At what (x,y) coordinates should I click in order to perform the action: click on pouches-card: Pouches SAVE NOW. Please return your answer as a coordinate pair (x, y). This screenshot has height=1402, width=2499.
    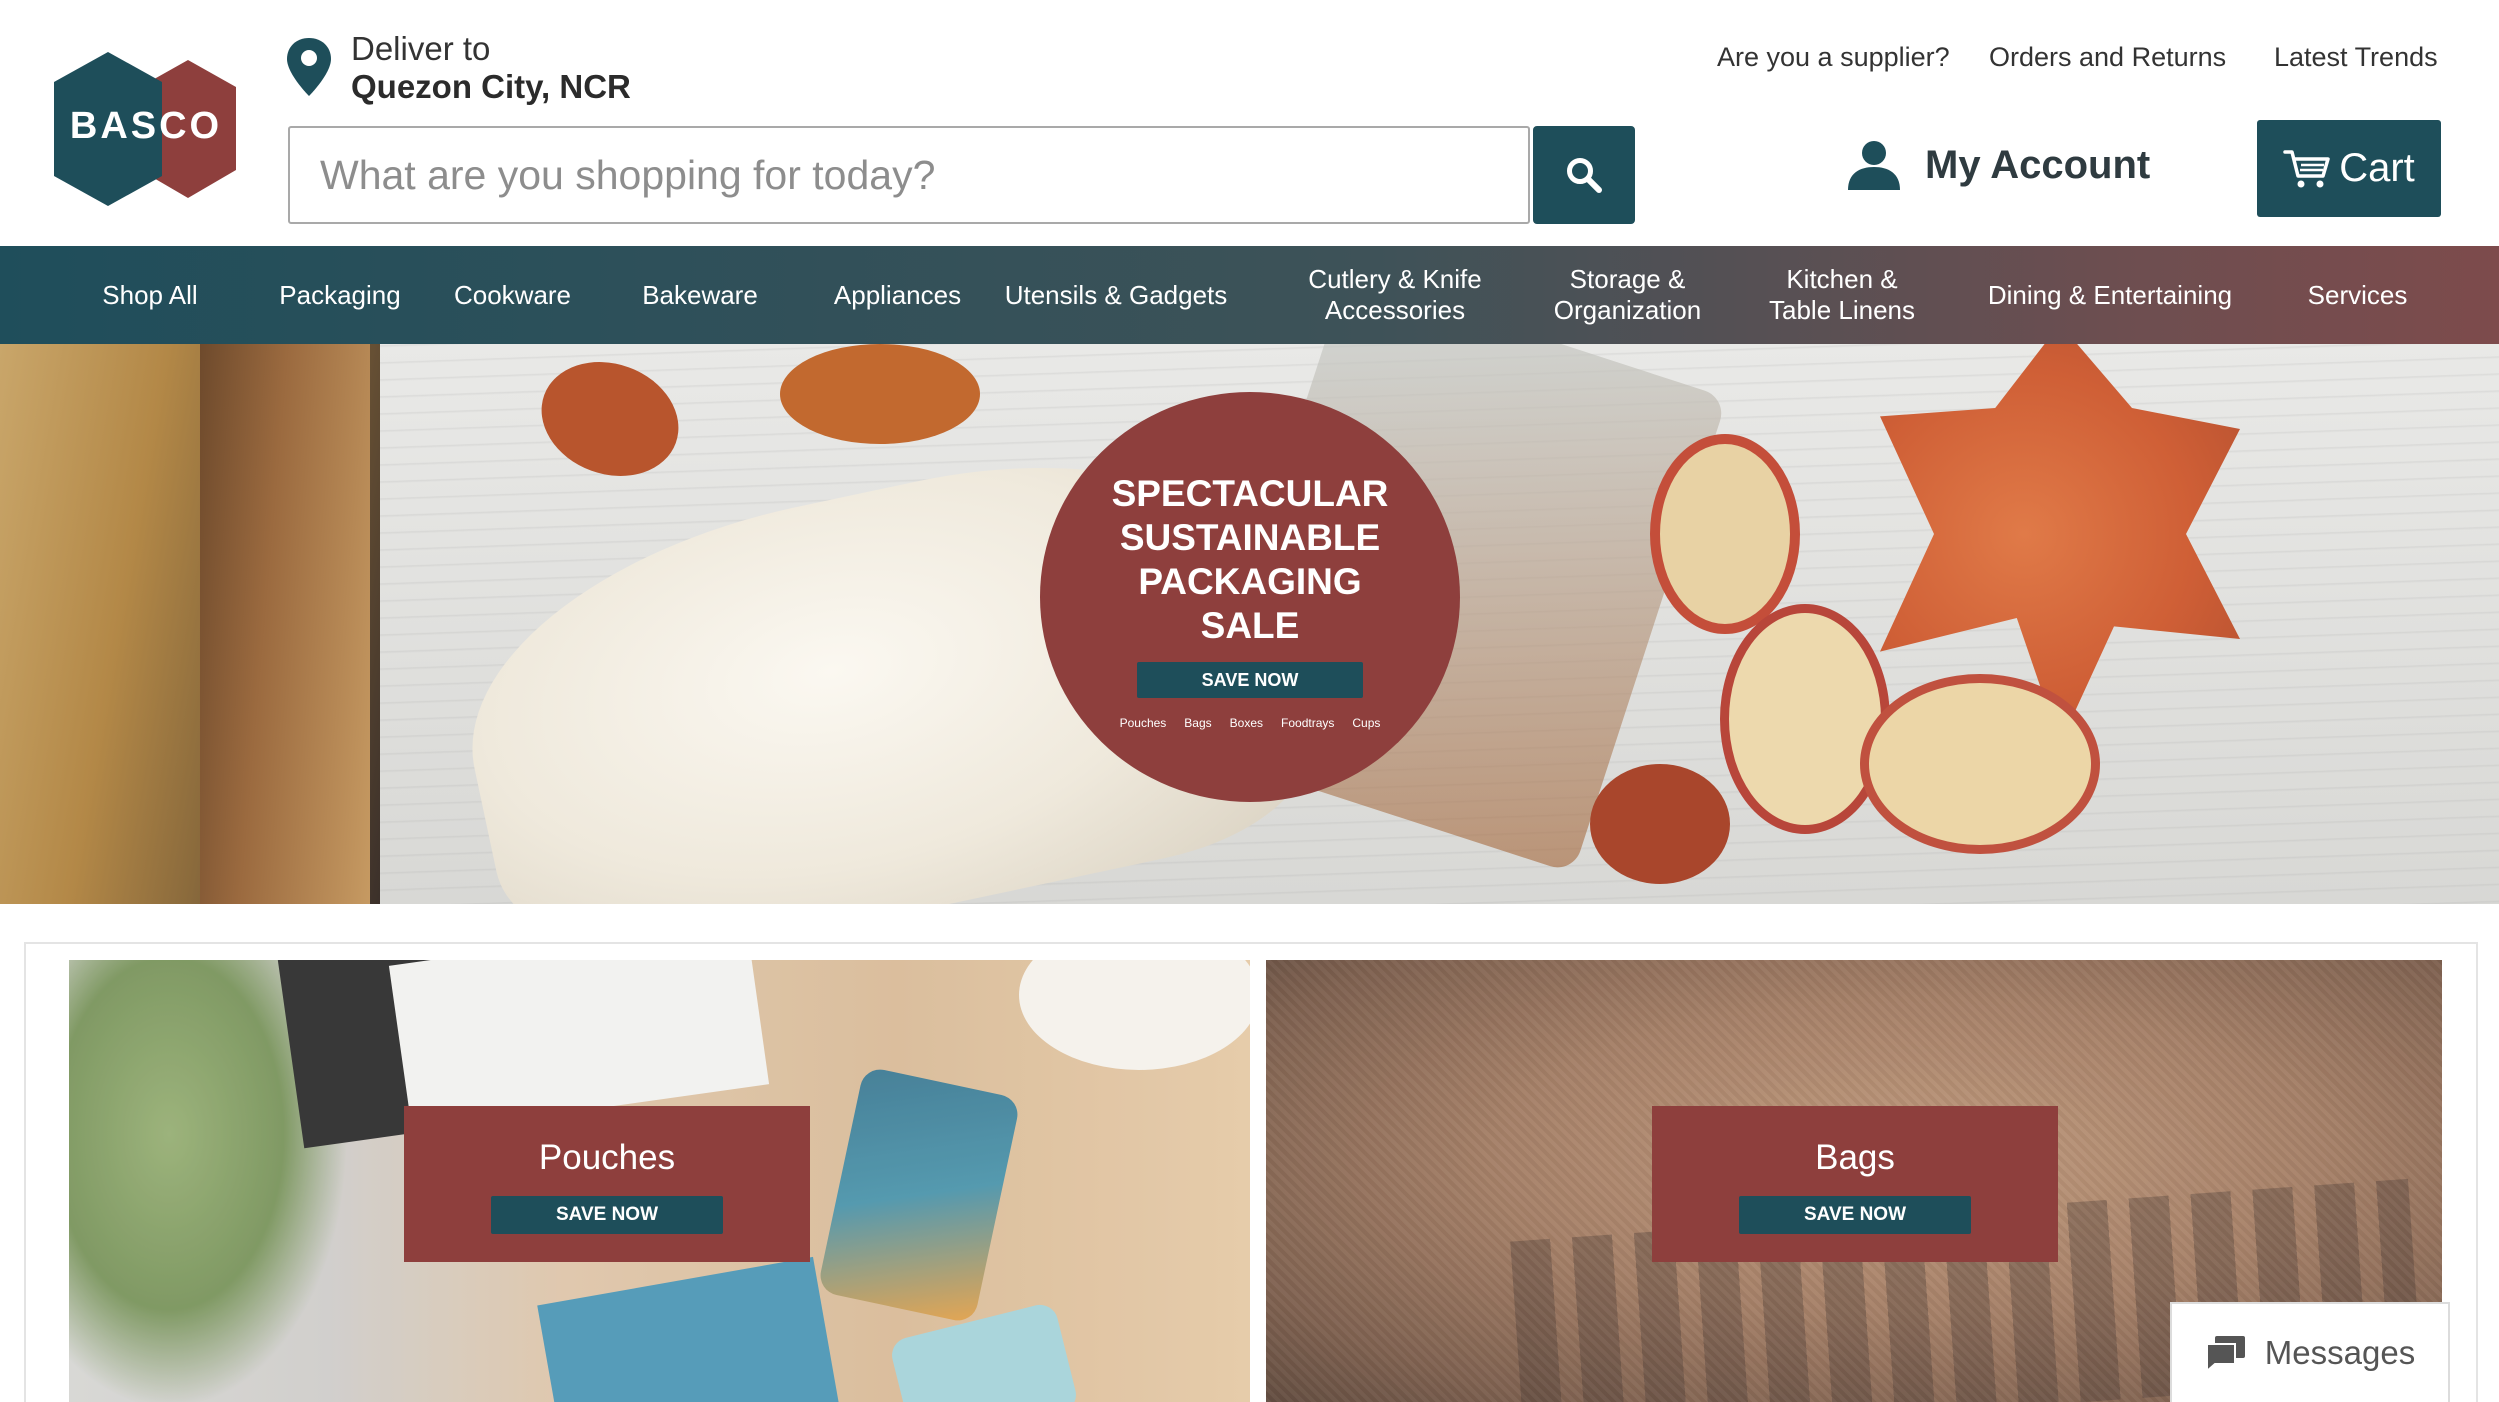
    Looking at the image, I should click on (607, 1184).